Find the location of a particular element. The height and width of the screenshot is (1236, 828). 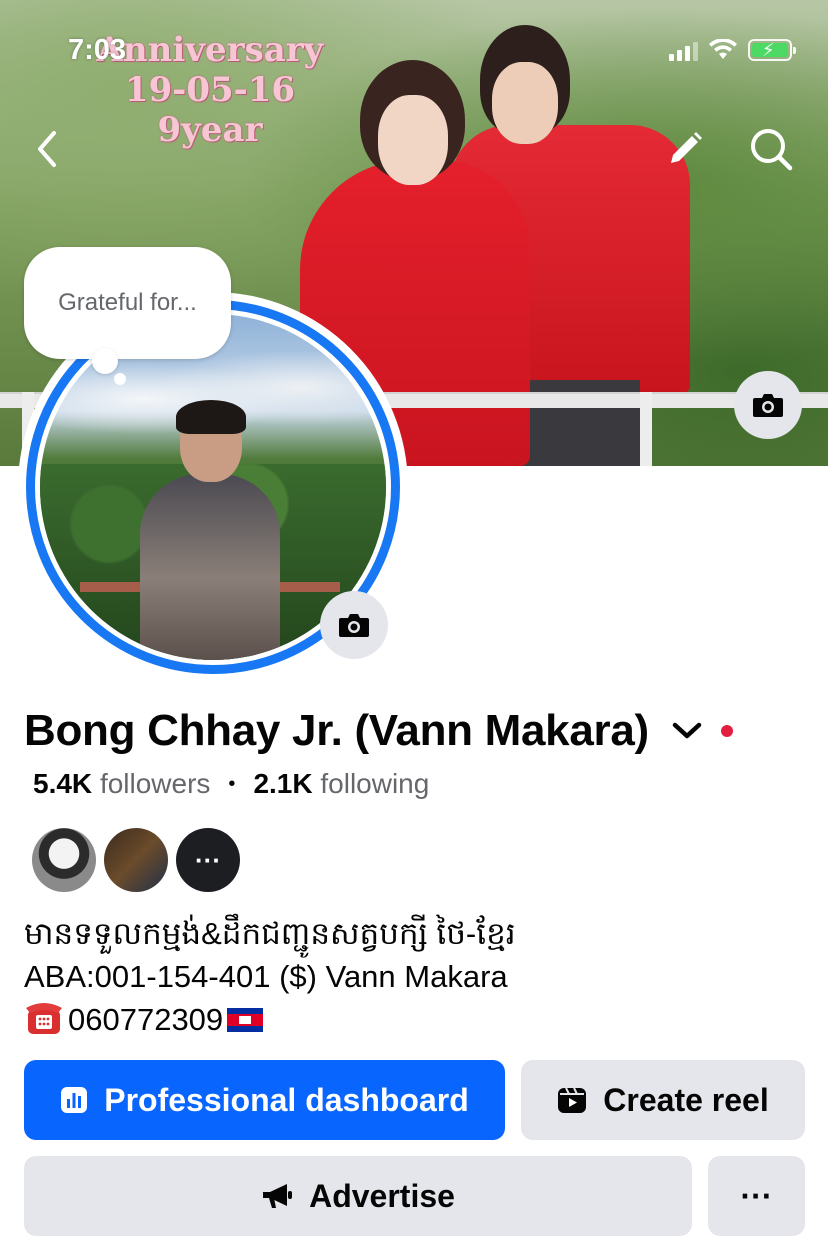

cambodia-flag-icon is located at coordinates (245, 1020).